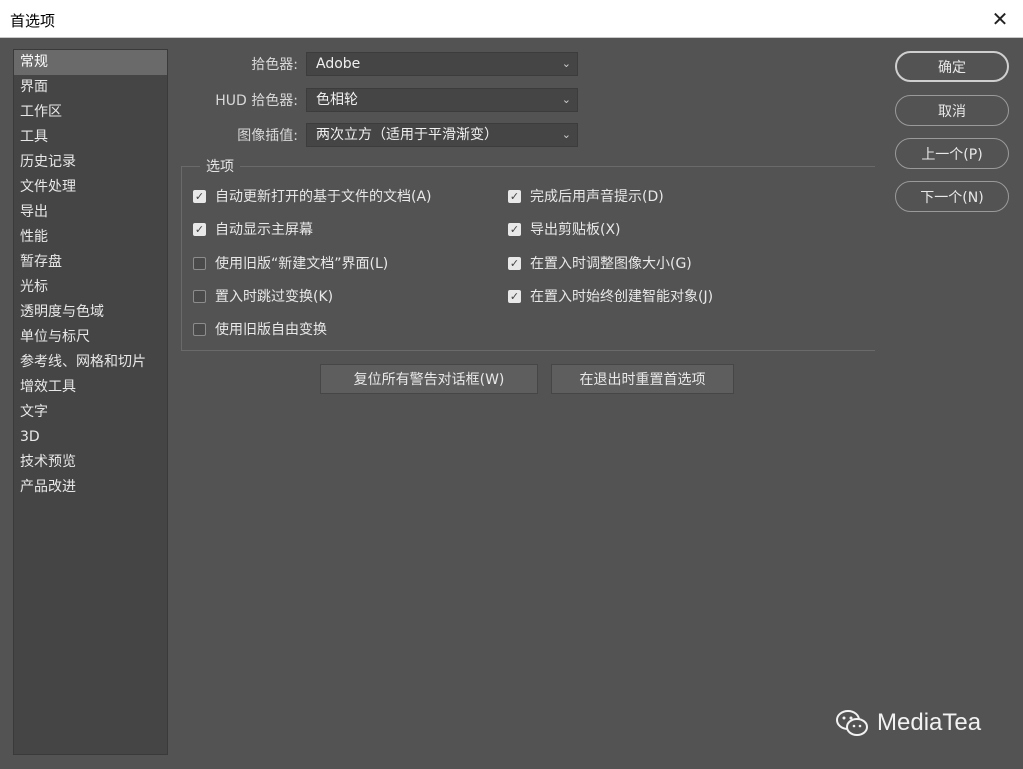 The height and width of the screenshot is (769, 1023). Describe the element at coordinates (429, 379) in the screenshot. I see `reset-warnings-button: 复位所有警告对话框(W)` at that location.